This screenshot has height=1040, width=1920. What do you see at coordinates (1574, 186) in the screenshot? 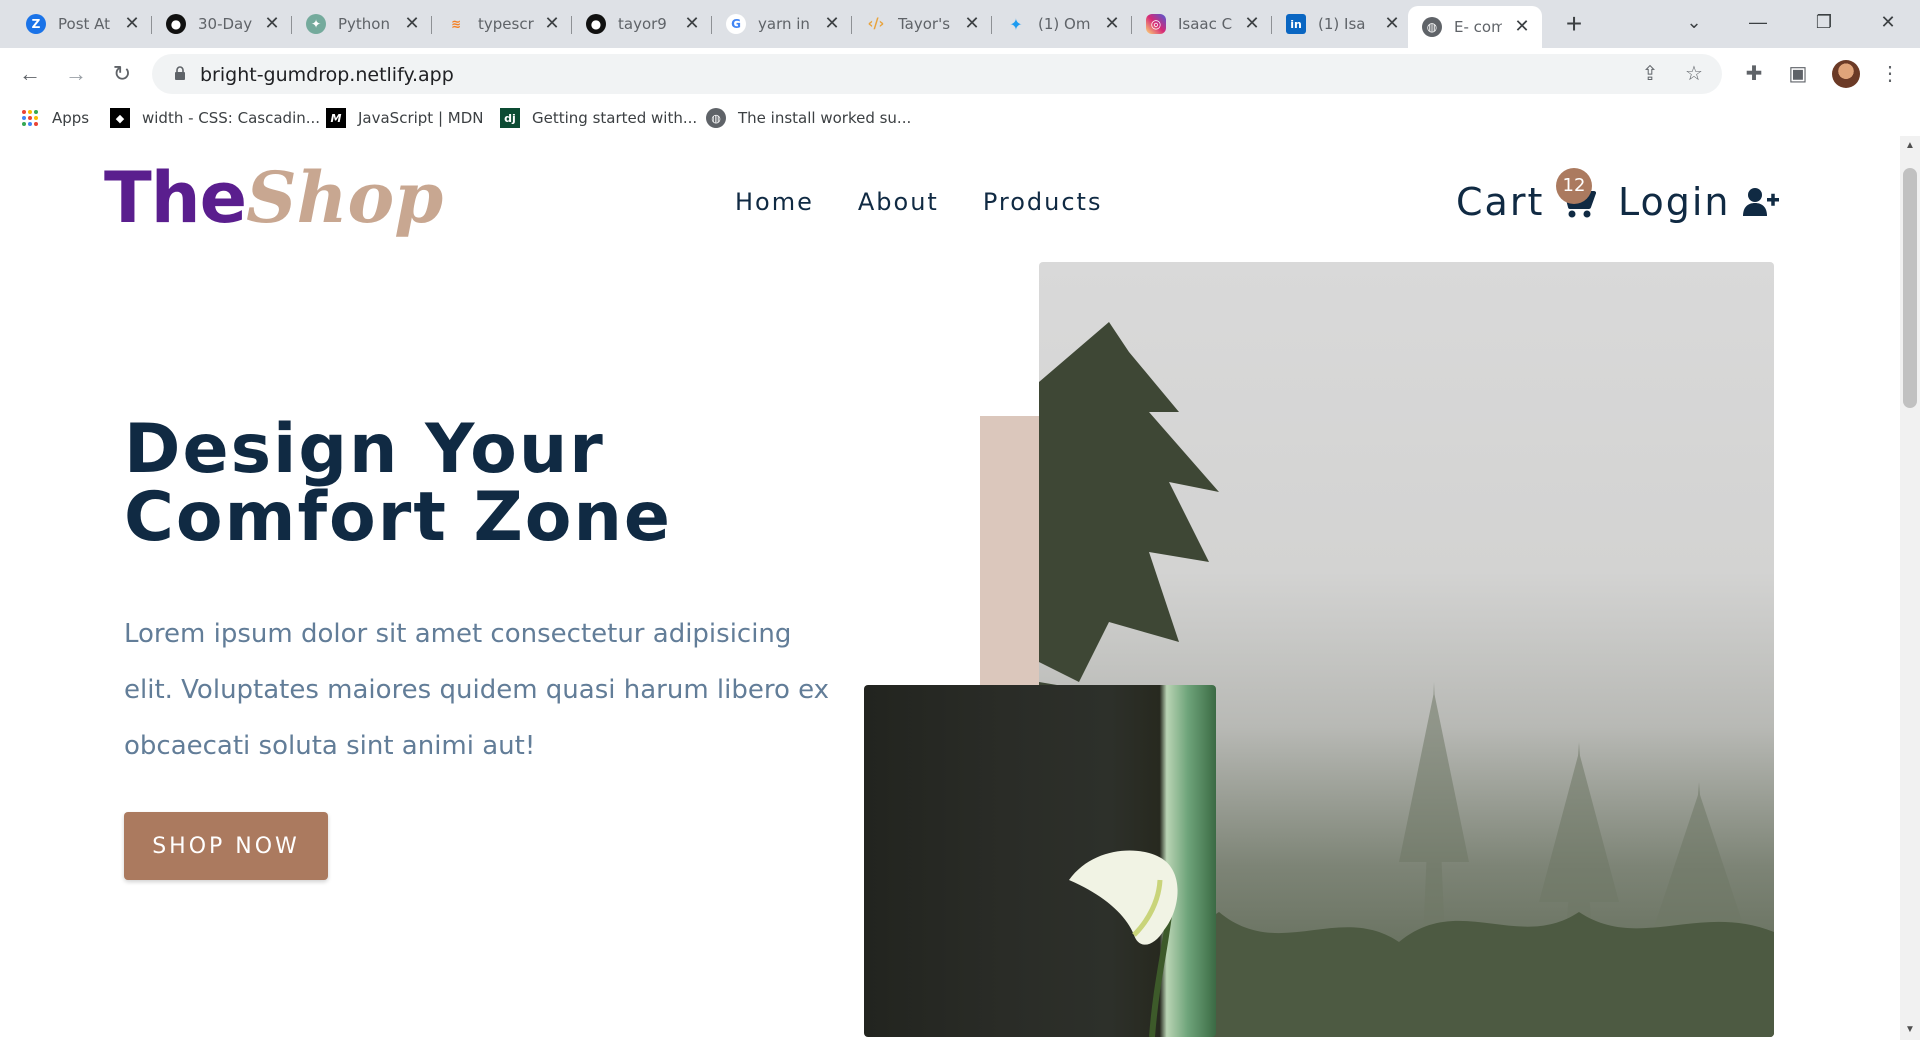
I see `cart-count-badge: 12` at bounding box center [1574, 186].